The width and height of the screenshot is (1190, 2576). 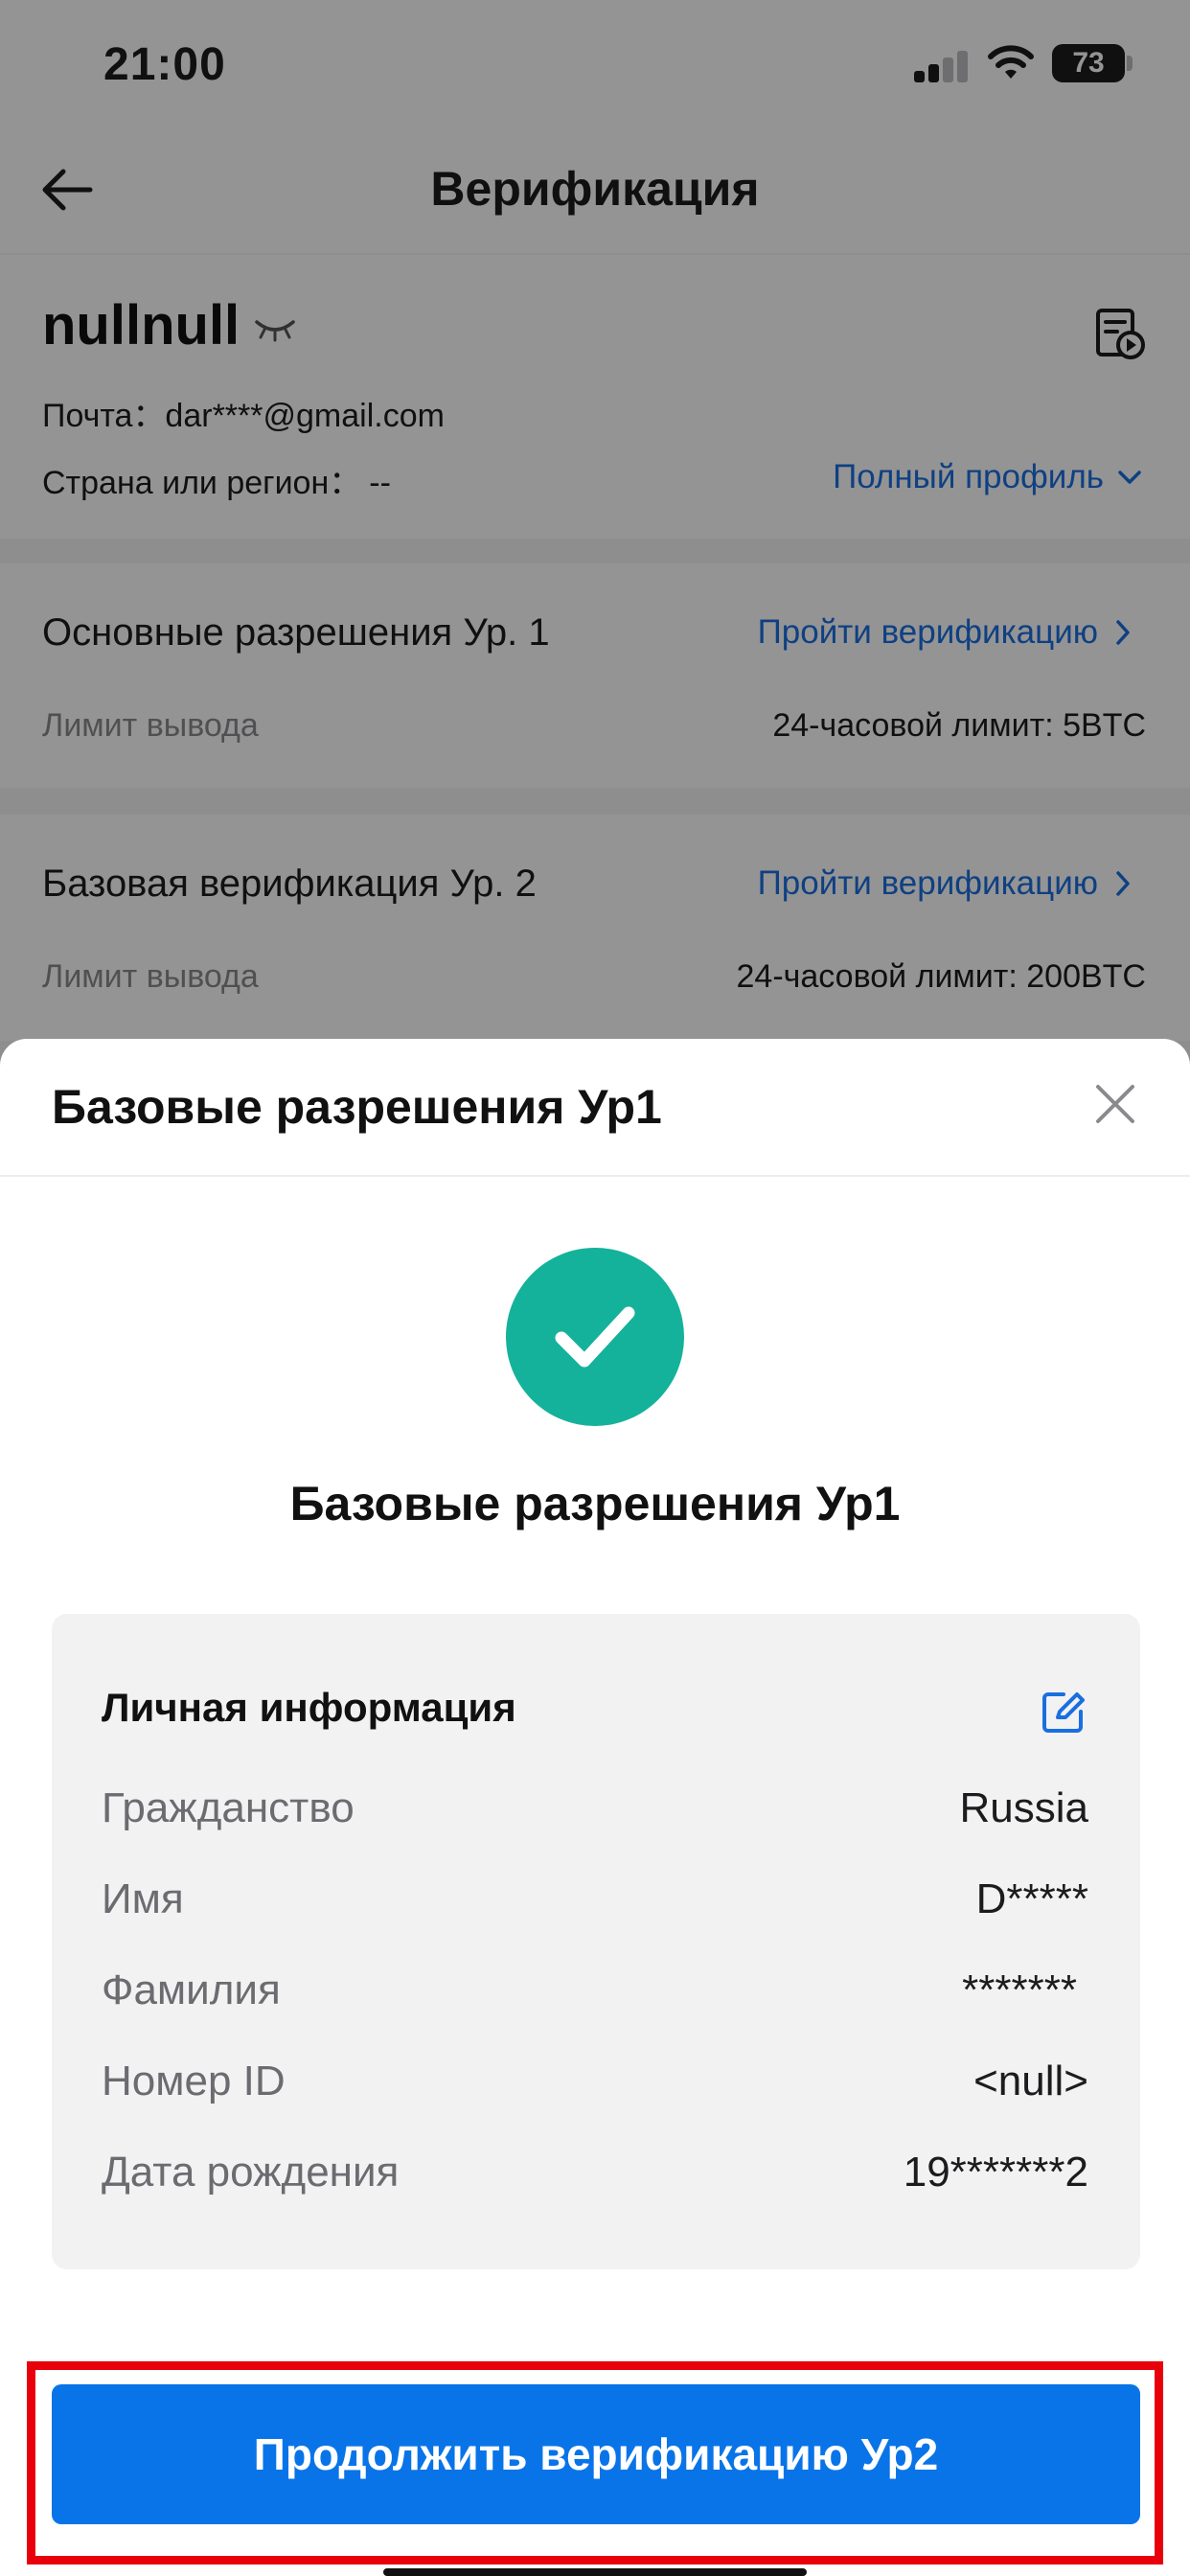 What do you see at coordinates (309, 1707) in the screenshot?
I see `info-section-title: Личная информация` at bounding box center [309, 1707].